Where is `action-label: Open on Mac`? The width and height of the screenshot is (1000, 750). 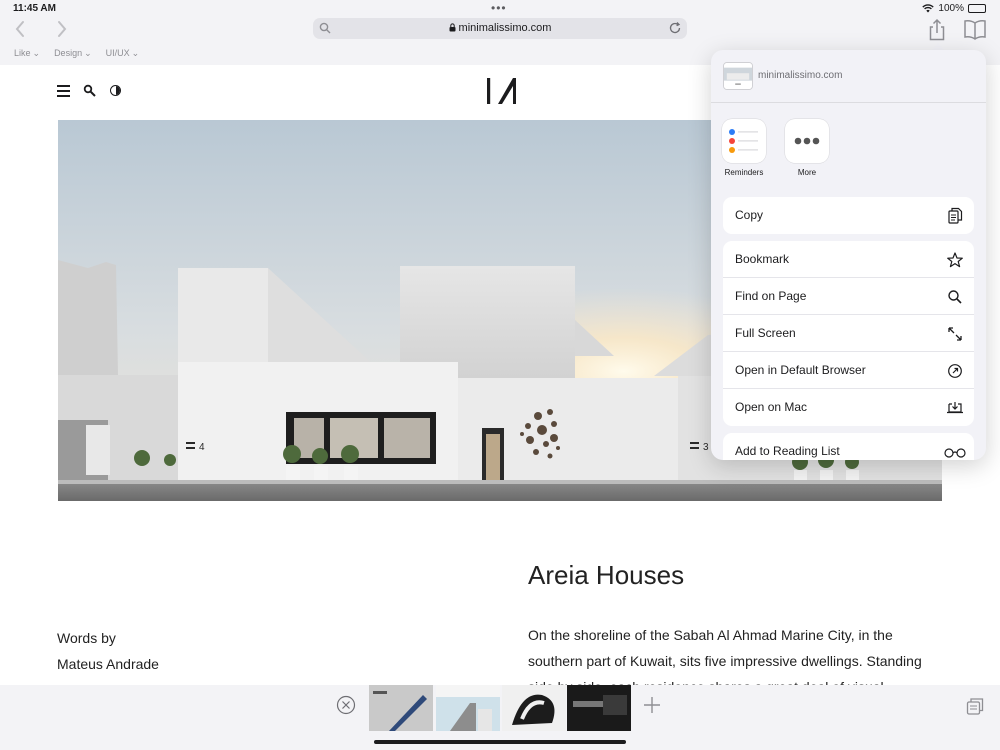
action-label: Open on Mac is located at coordinates (771, 407).